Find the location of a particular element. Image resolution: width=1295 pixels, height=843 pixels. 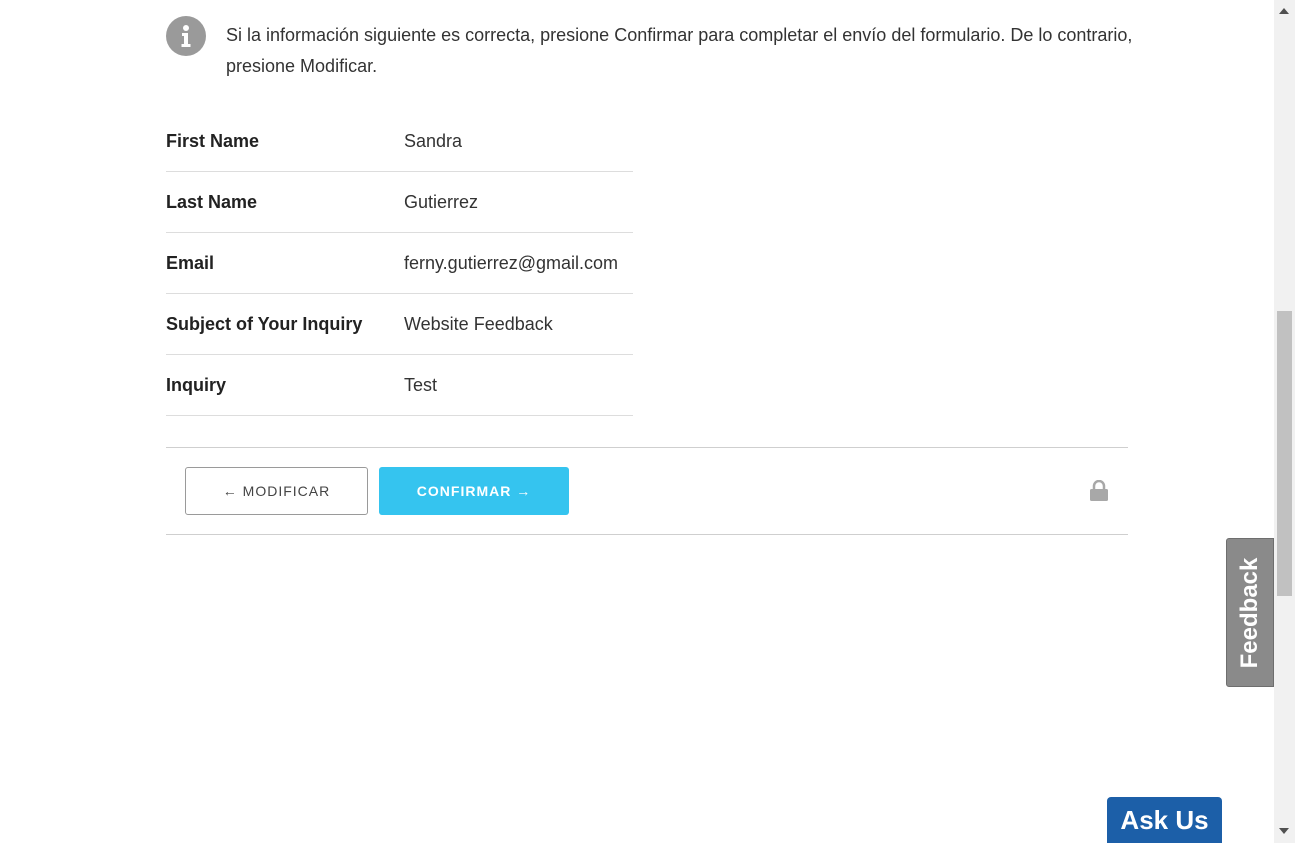

scroll-down-arrow-icon is located at coordinates (1284, 831).